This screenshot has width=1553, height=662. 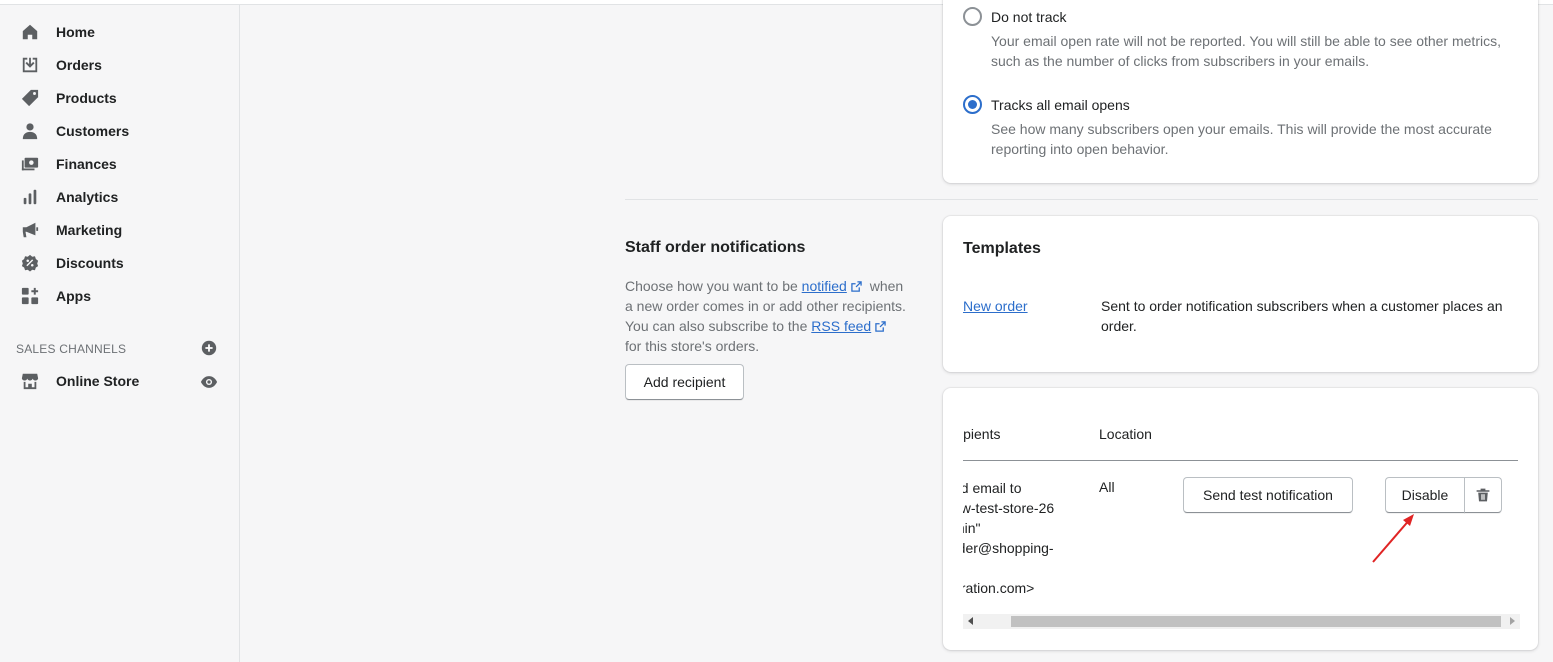 What do you see at coordinates (1002, 248) in the screenshot?
I see `templates-title: Templates` at bounding box center [1002, 248].